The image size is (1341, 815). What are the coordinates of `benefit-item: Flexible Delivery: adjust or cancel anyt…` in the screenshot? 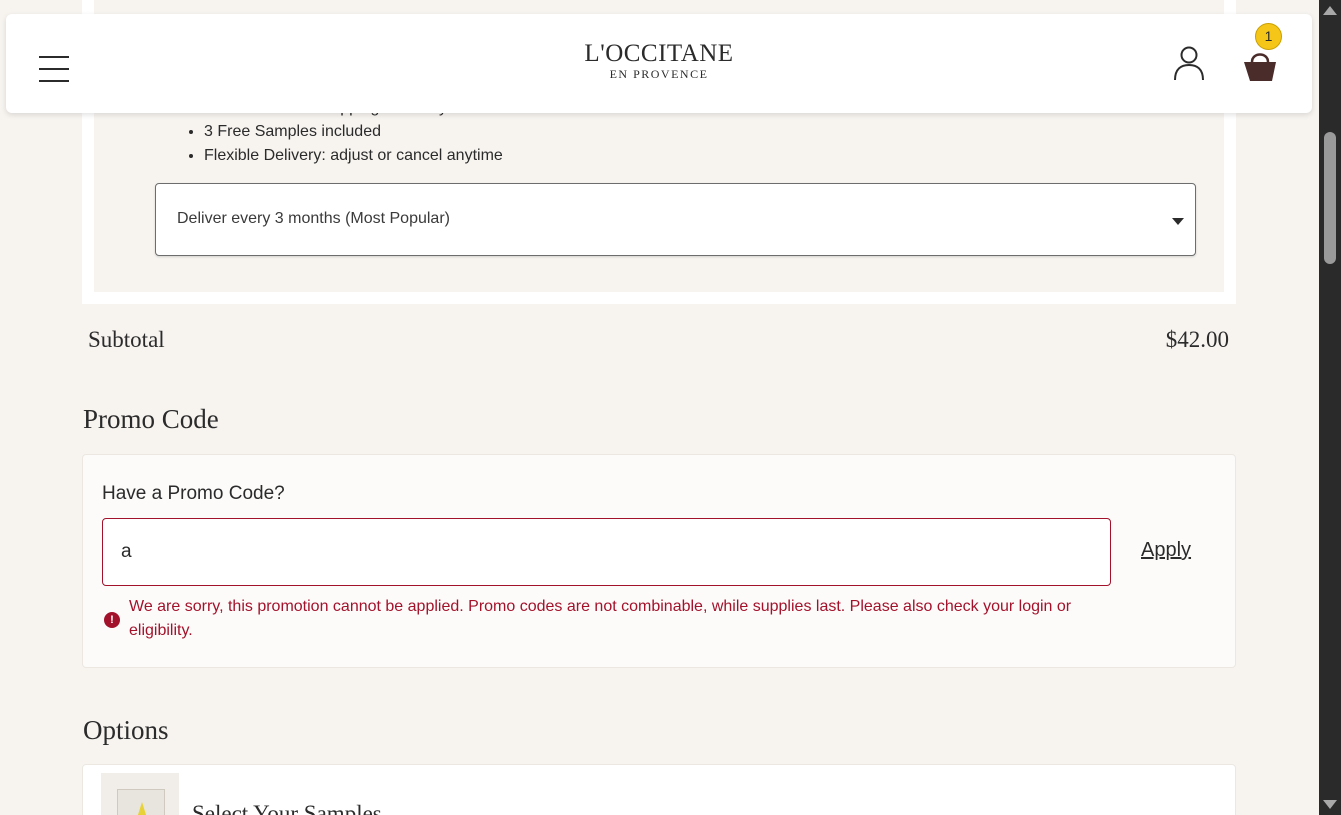 It's located at (353, 156).